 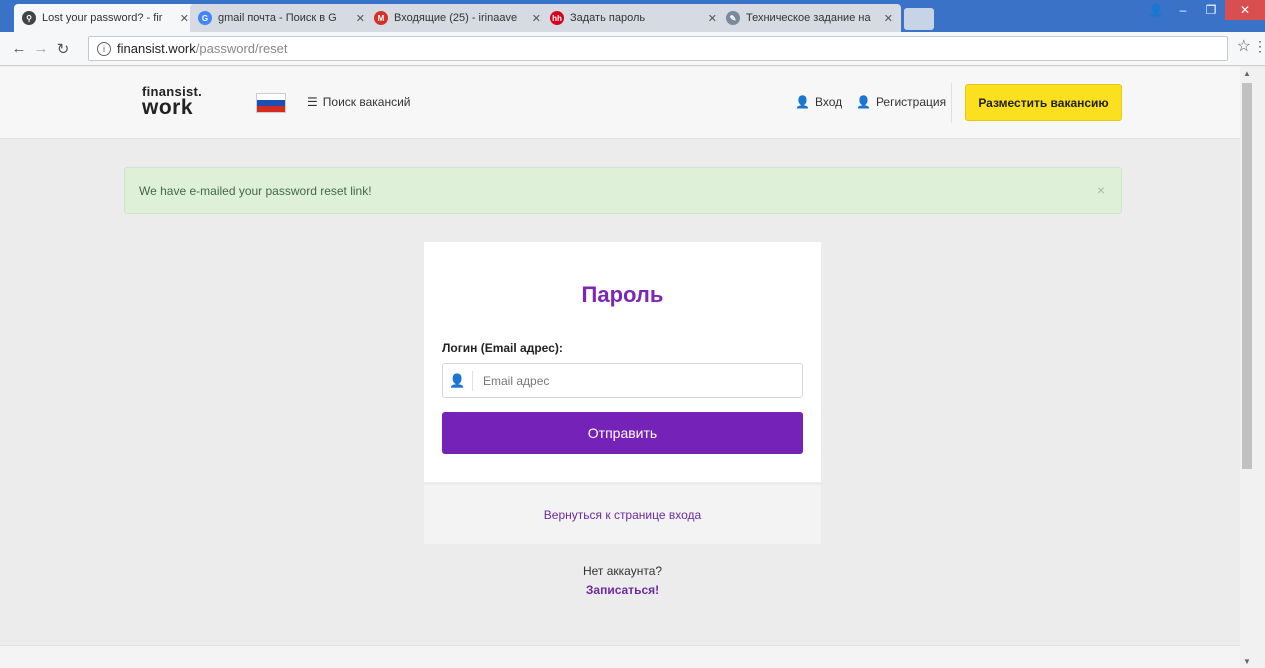 I want to click on submit-button: Отправить, so click(x=622, y=433).